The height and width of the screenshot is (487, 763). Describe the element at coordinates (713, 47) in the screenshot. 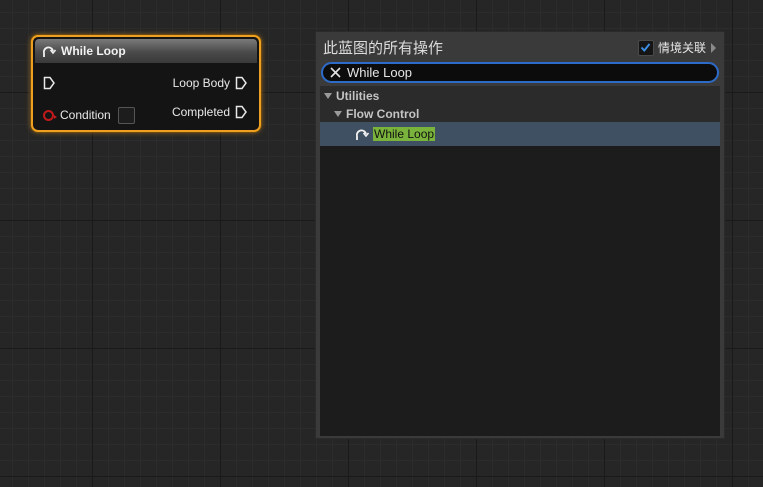

I see `expand-arrow-icon` at that location.